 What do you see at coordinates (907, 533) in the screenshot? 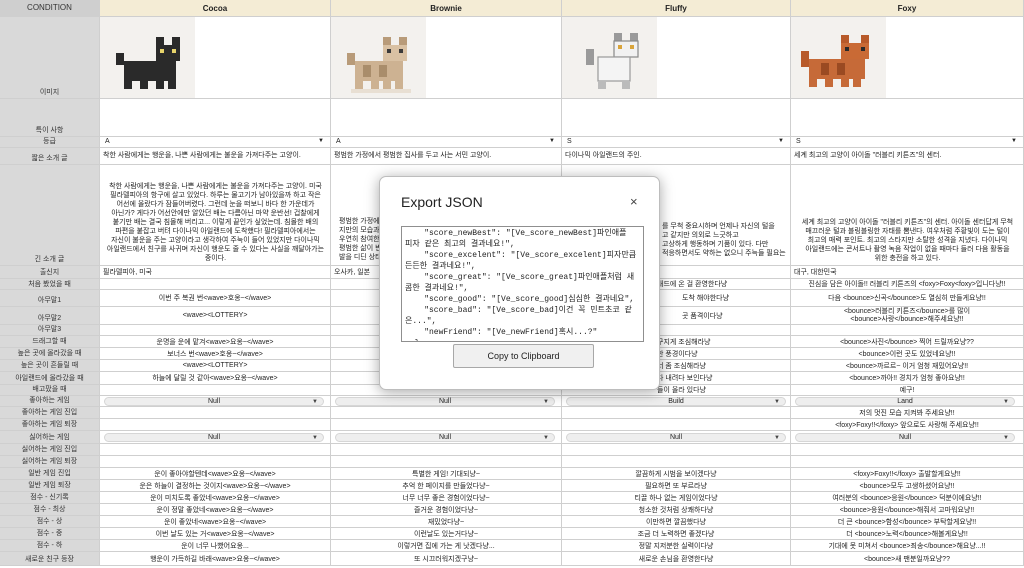
I see `foxy-score-good: 더 <bounce>노력</bounce>해볼게요냥!!` at bounding box center [907, 533].